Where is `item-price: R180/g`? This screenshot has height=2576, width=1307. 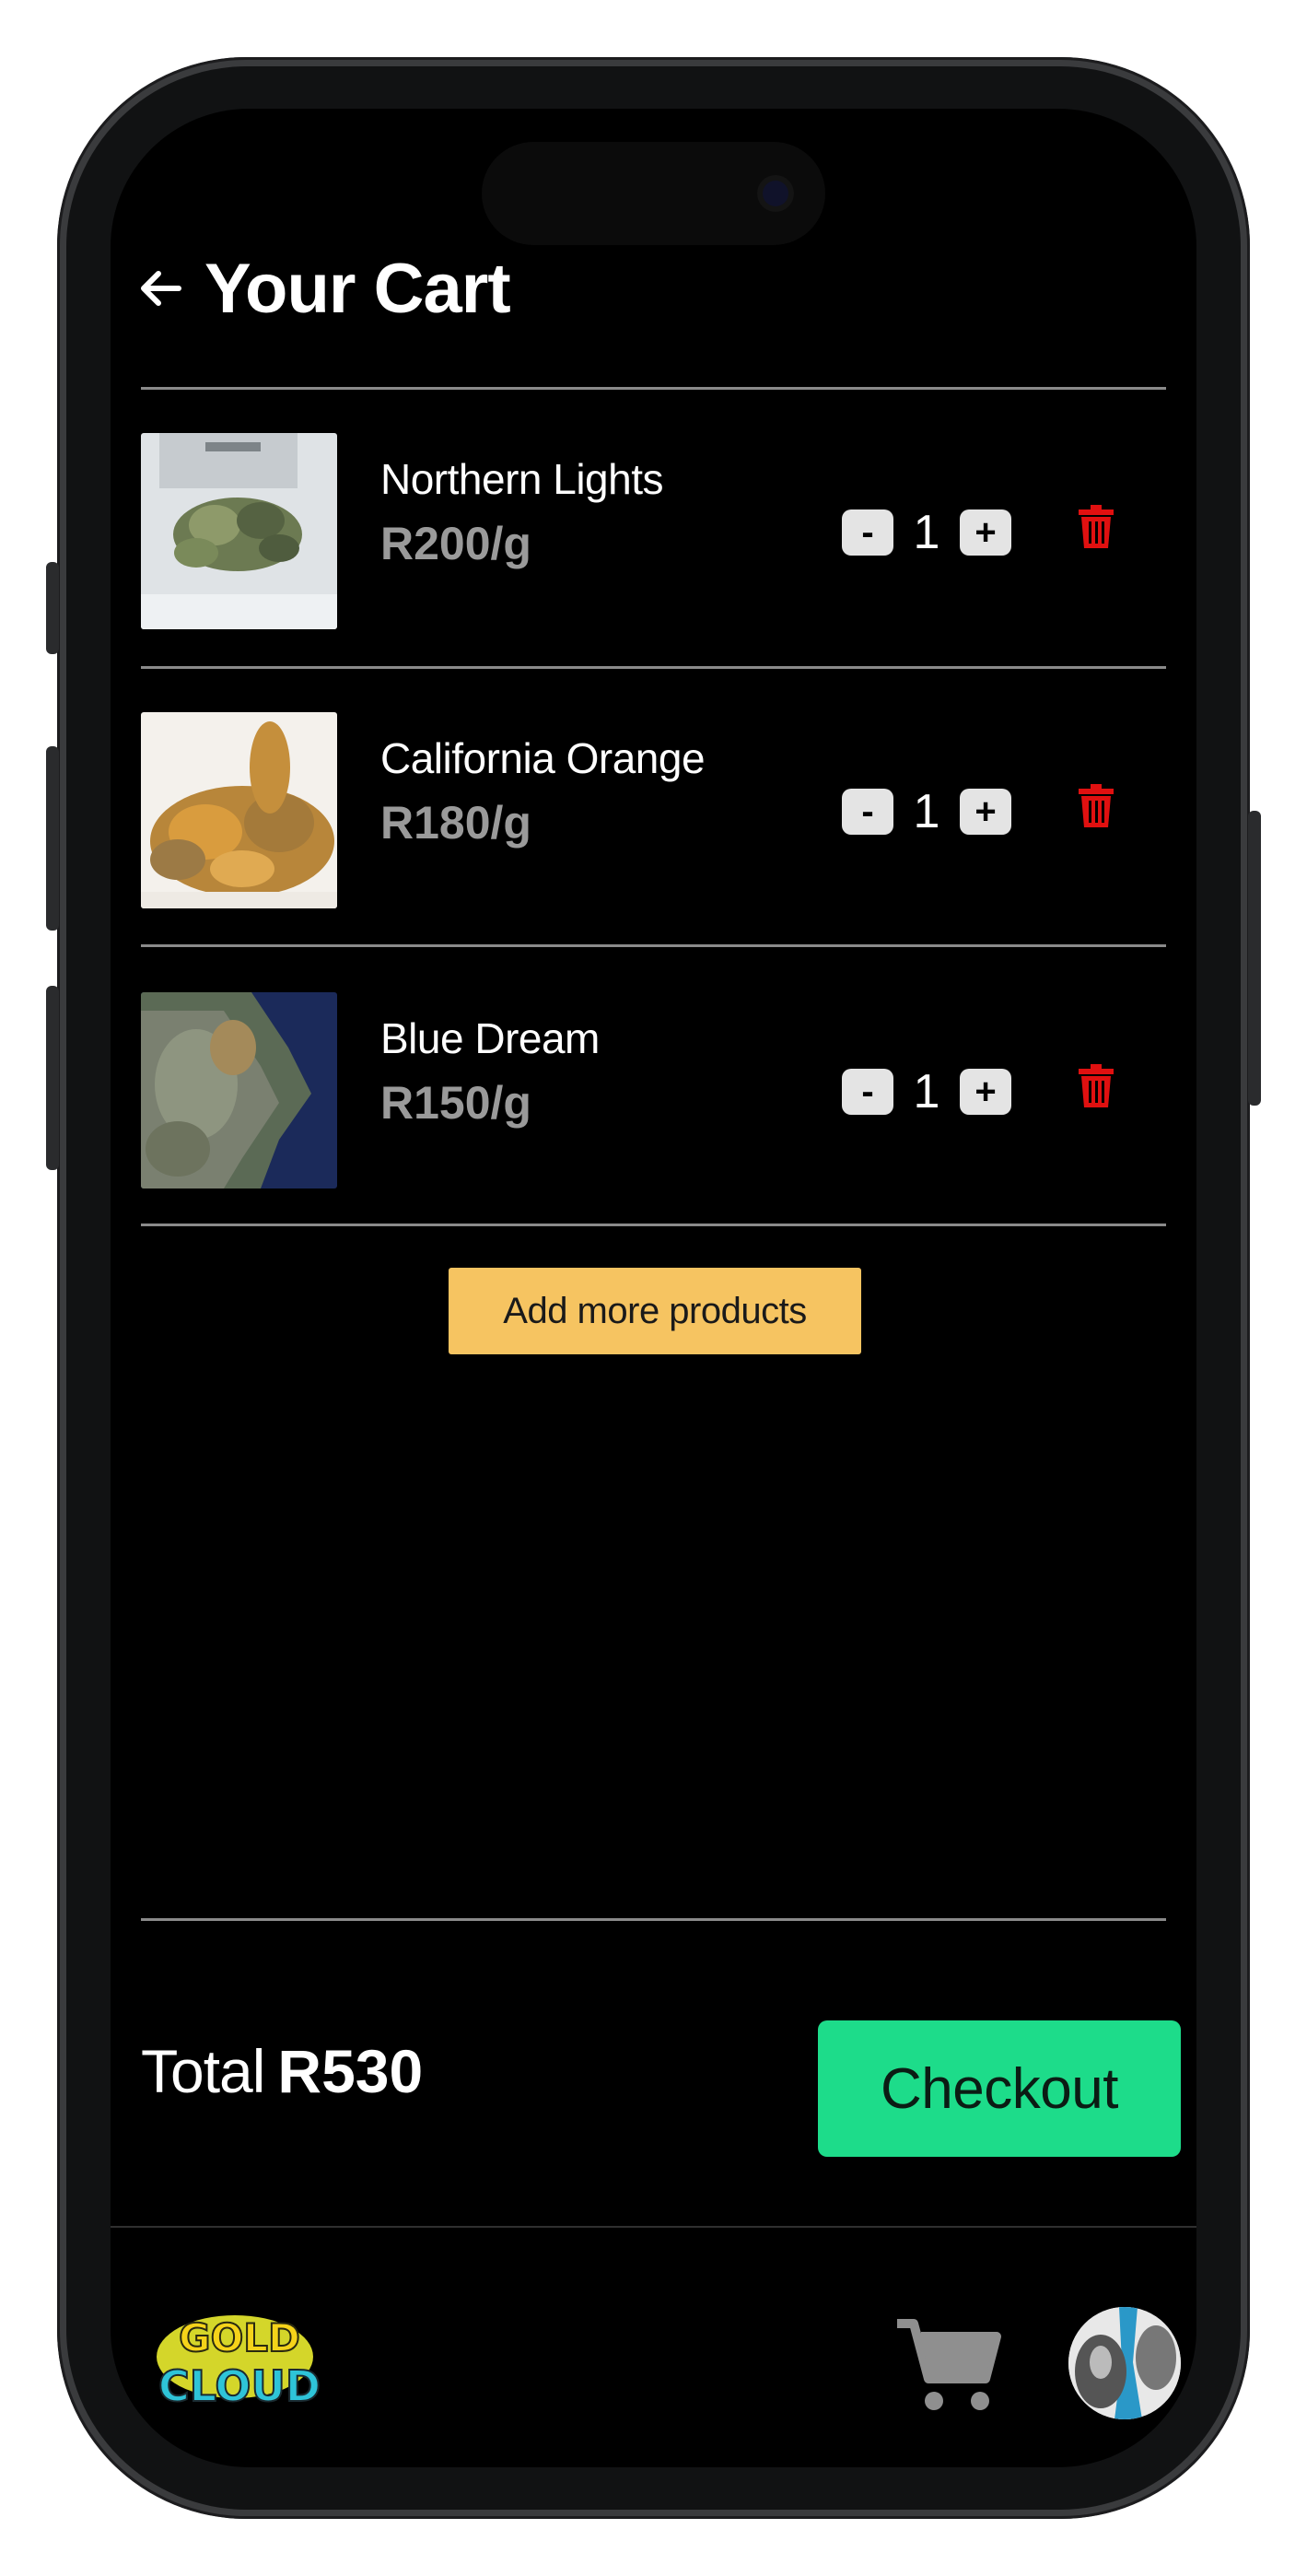 item-price: R180/g is located at coordinates (456, 823).